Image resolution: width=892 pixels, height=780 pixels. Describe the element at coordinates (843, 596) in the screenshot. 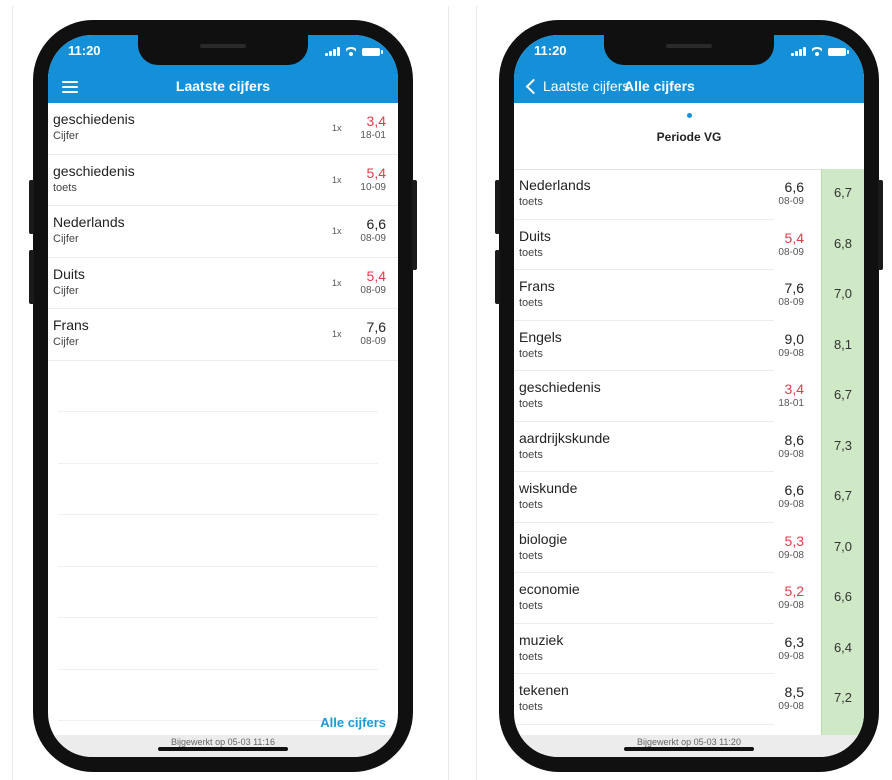

I see `average-value: 6,6` at that location.